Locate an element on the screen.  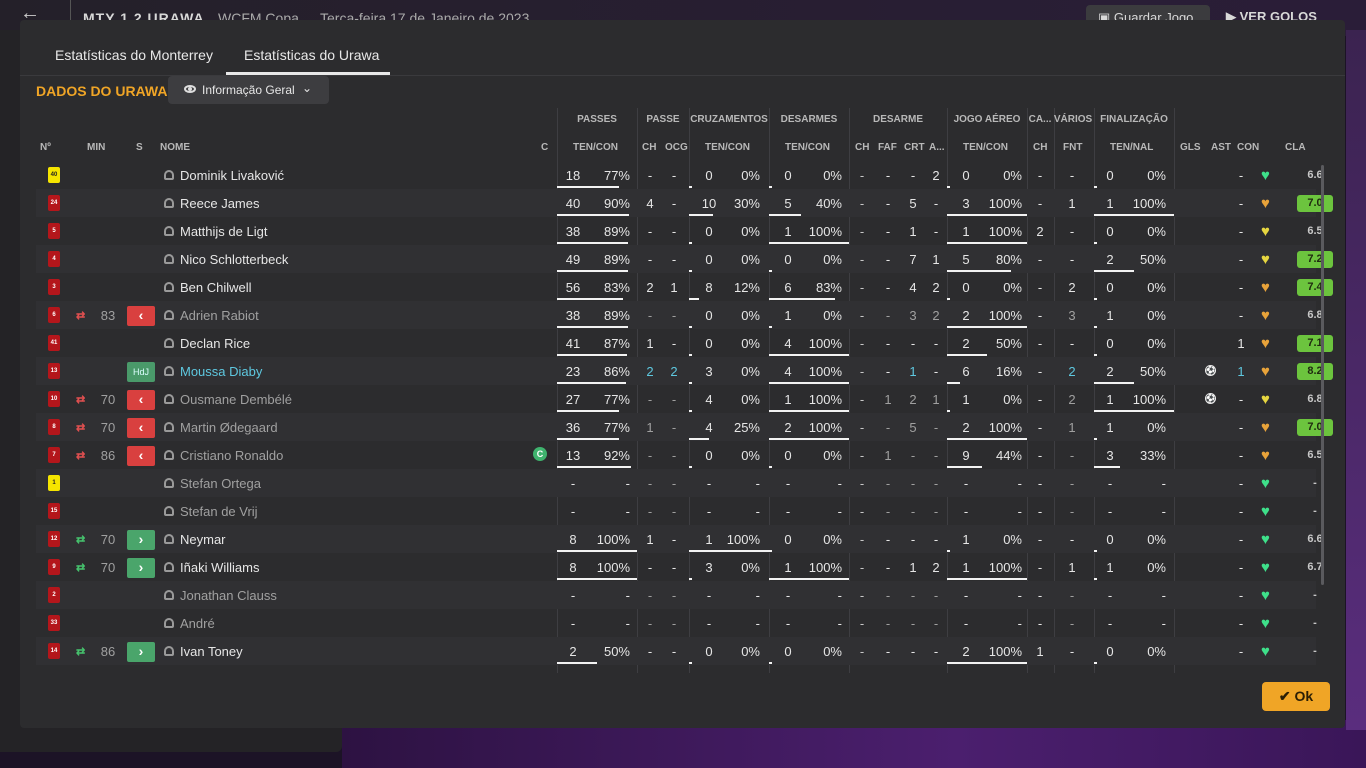
player-name: Ben Chilwell is located at coordinates (330, 287).